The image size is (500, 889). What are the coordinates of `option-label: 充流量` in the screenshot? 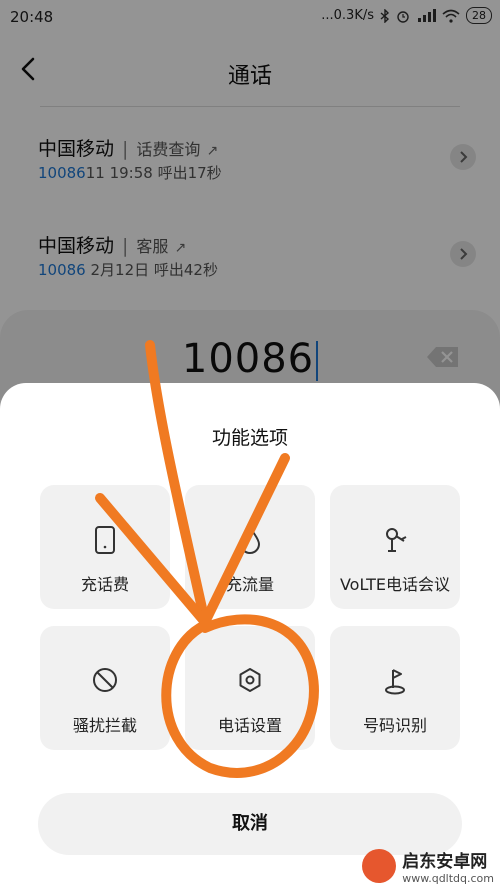 It's located at (249, 584).